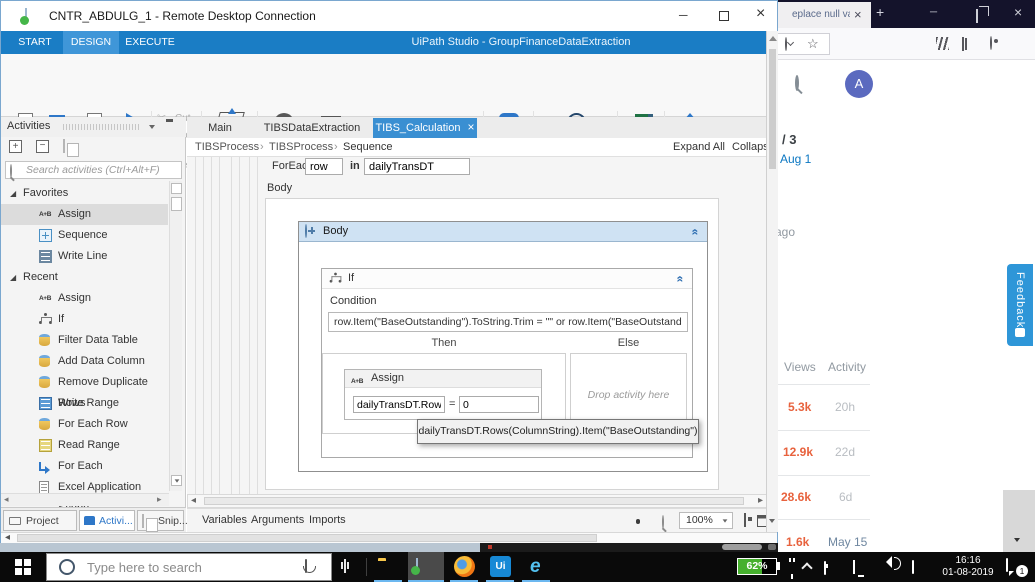  What do you see at coordinates (499, 404) in the screenshot?
I see `assign-value-input` at bounding box center [499, 404].